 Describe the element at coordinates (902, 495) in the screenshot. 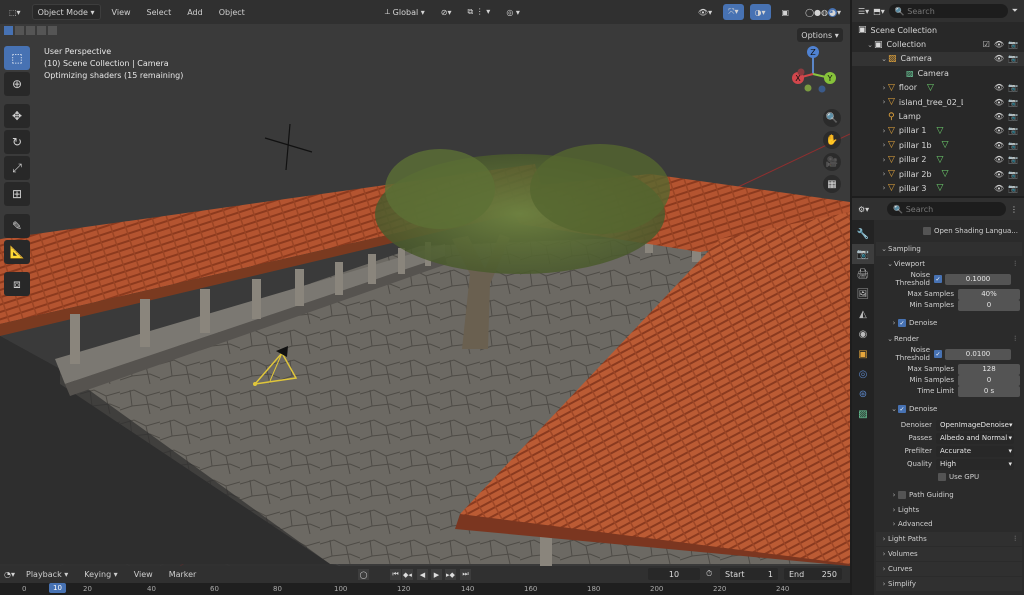

I see `path-guiding-checkbox` at that location.